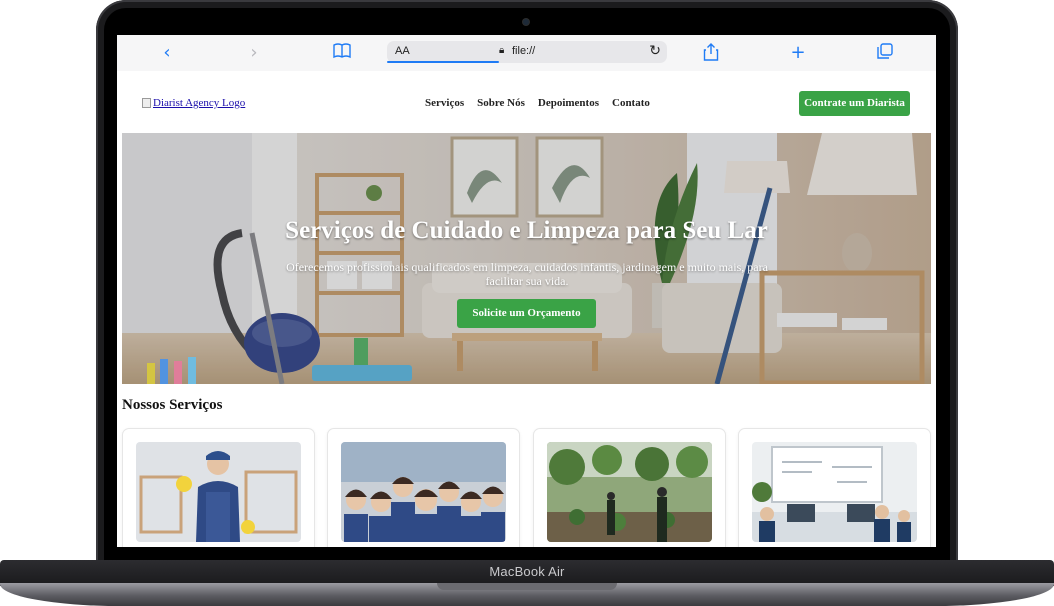  Describe the element at coordinates (854, 103) in the screenshot. I see `hire-diarist-button: Contrate um Diarista` at that location.